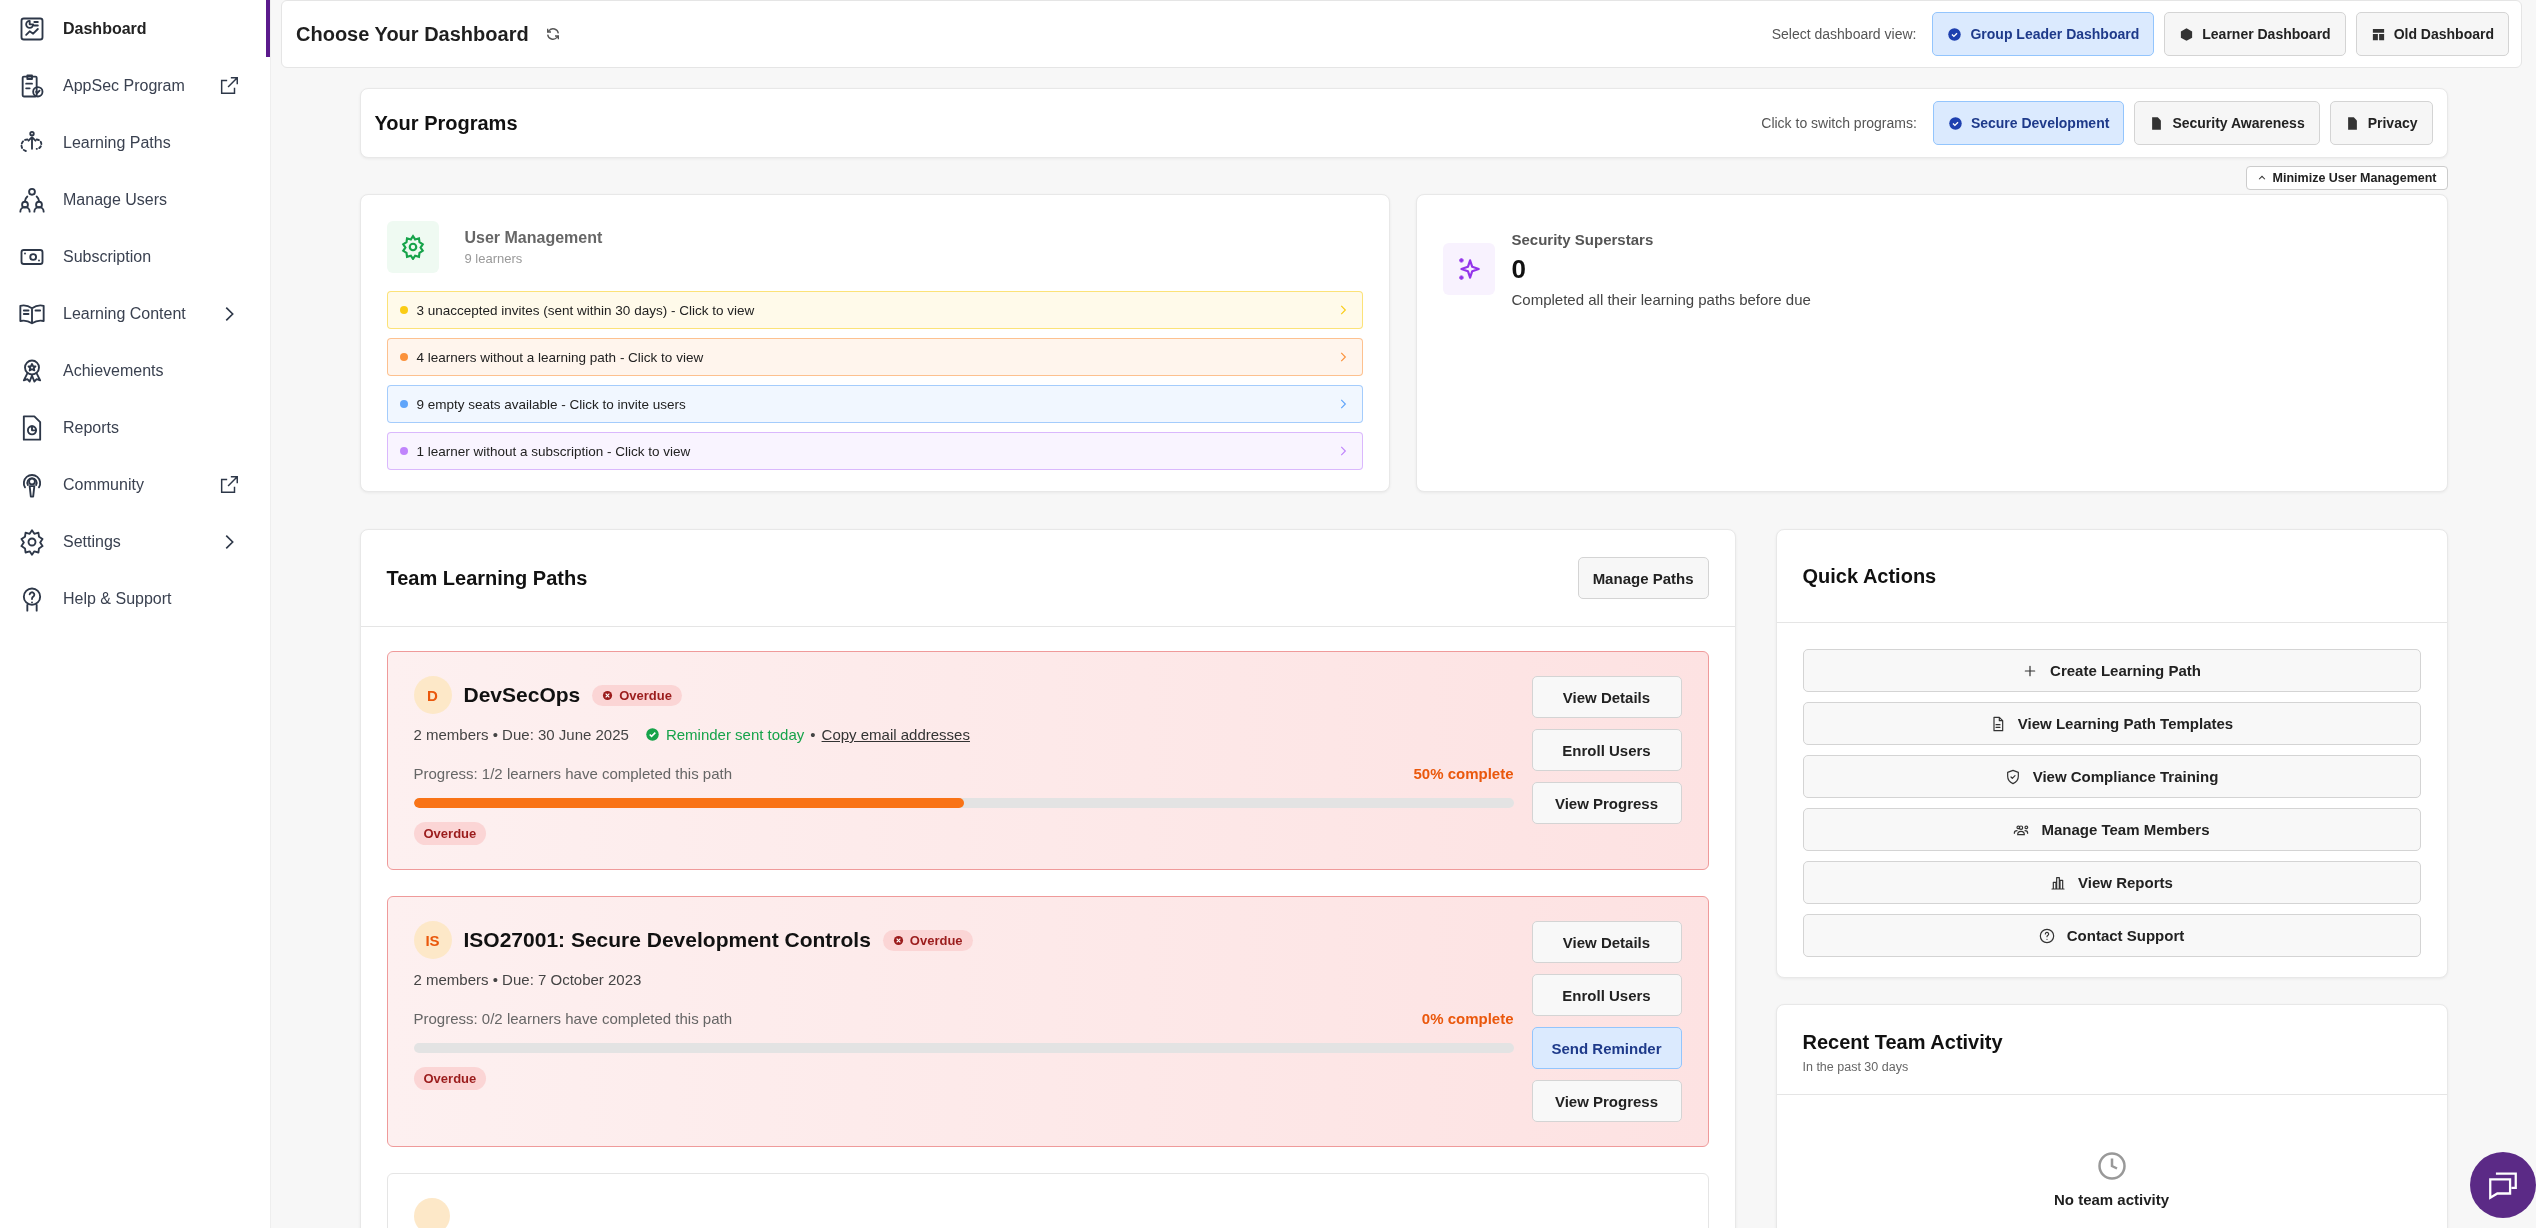  Describe the element at coordinates (1583, 239) in the screenshot. I see `card-title: Security Superstars` at that location.